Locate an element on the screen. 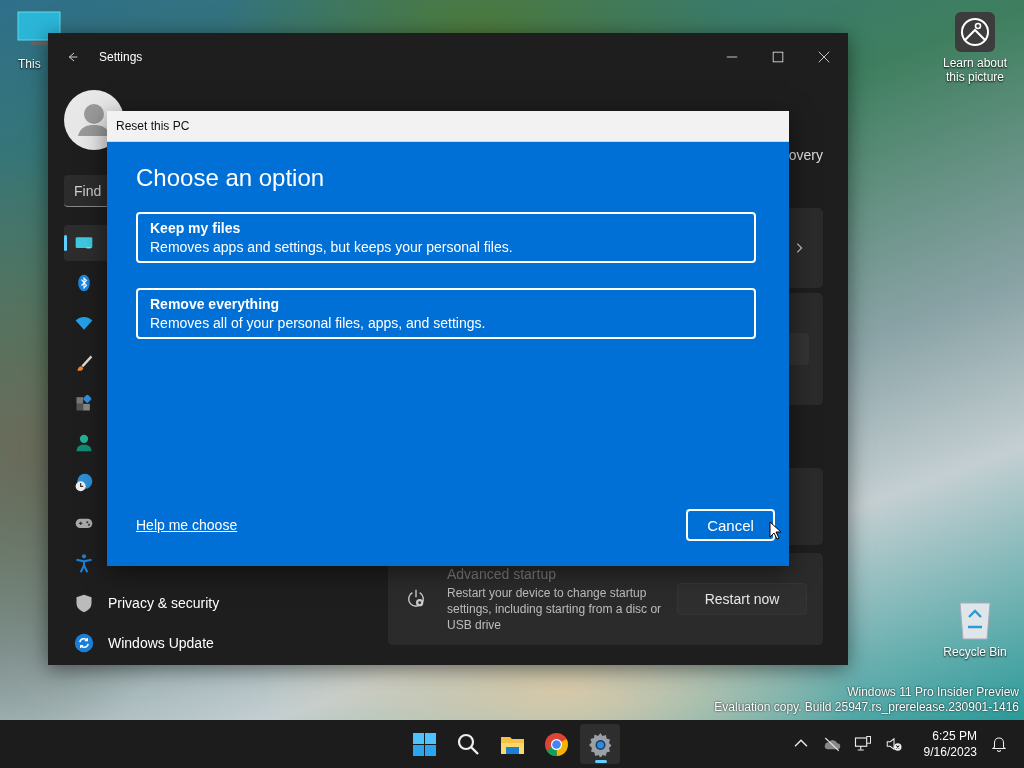  icon-label: Learn about this picture is located at coordinates (975, 70).